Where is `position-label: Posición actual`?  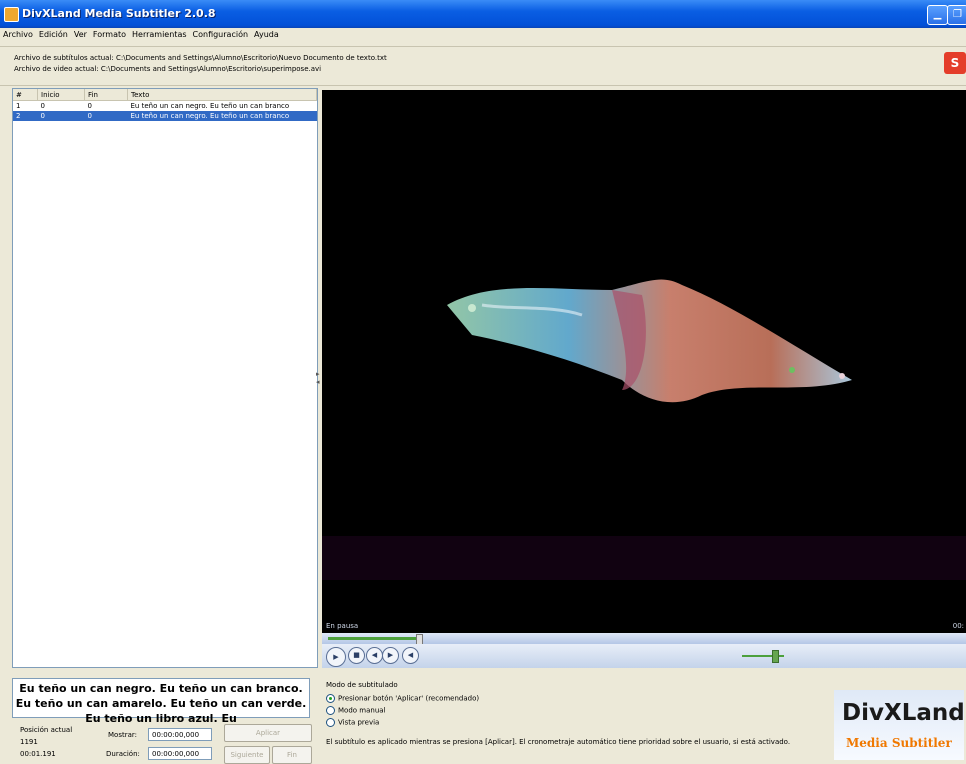
position-label: Posición actual is located at coordinates (46, 730).